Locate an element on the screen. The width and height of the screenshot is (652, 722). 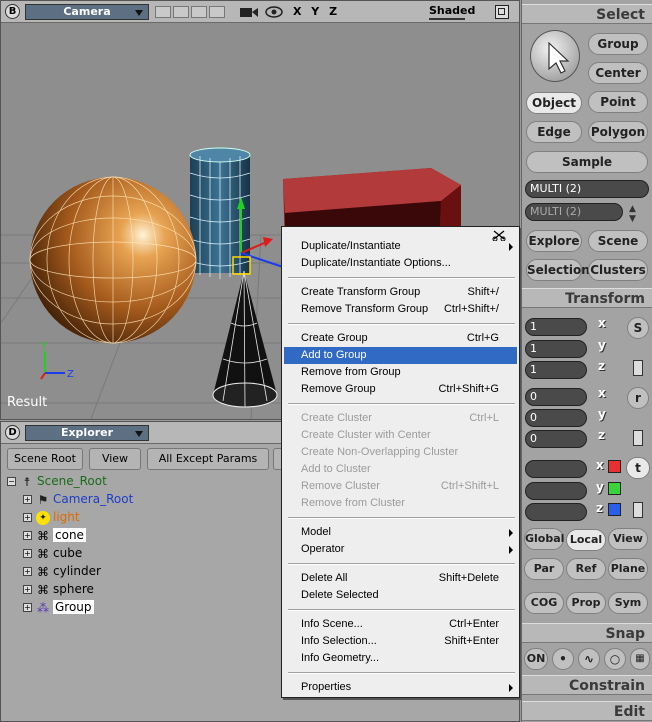
menu-item-delete-selected: Delete Selected is located at coordinates (400, 595).